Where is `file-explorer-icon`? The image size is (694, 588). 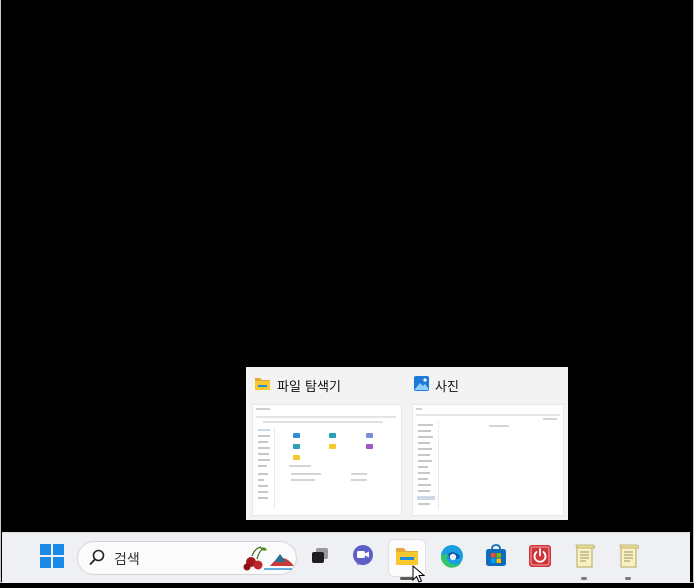 file-explorer-icon is located at coordinates (262, 385).